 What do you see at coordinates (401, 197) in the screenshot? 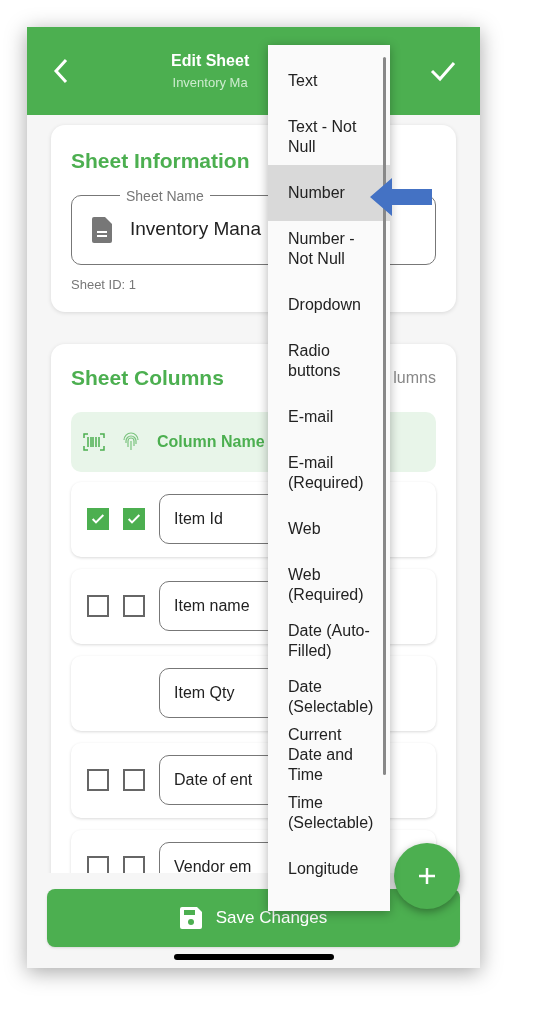
I see `arrow-icon` at bounding box center [401, 197].